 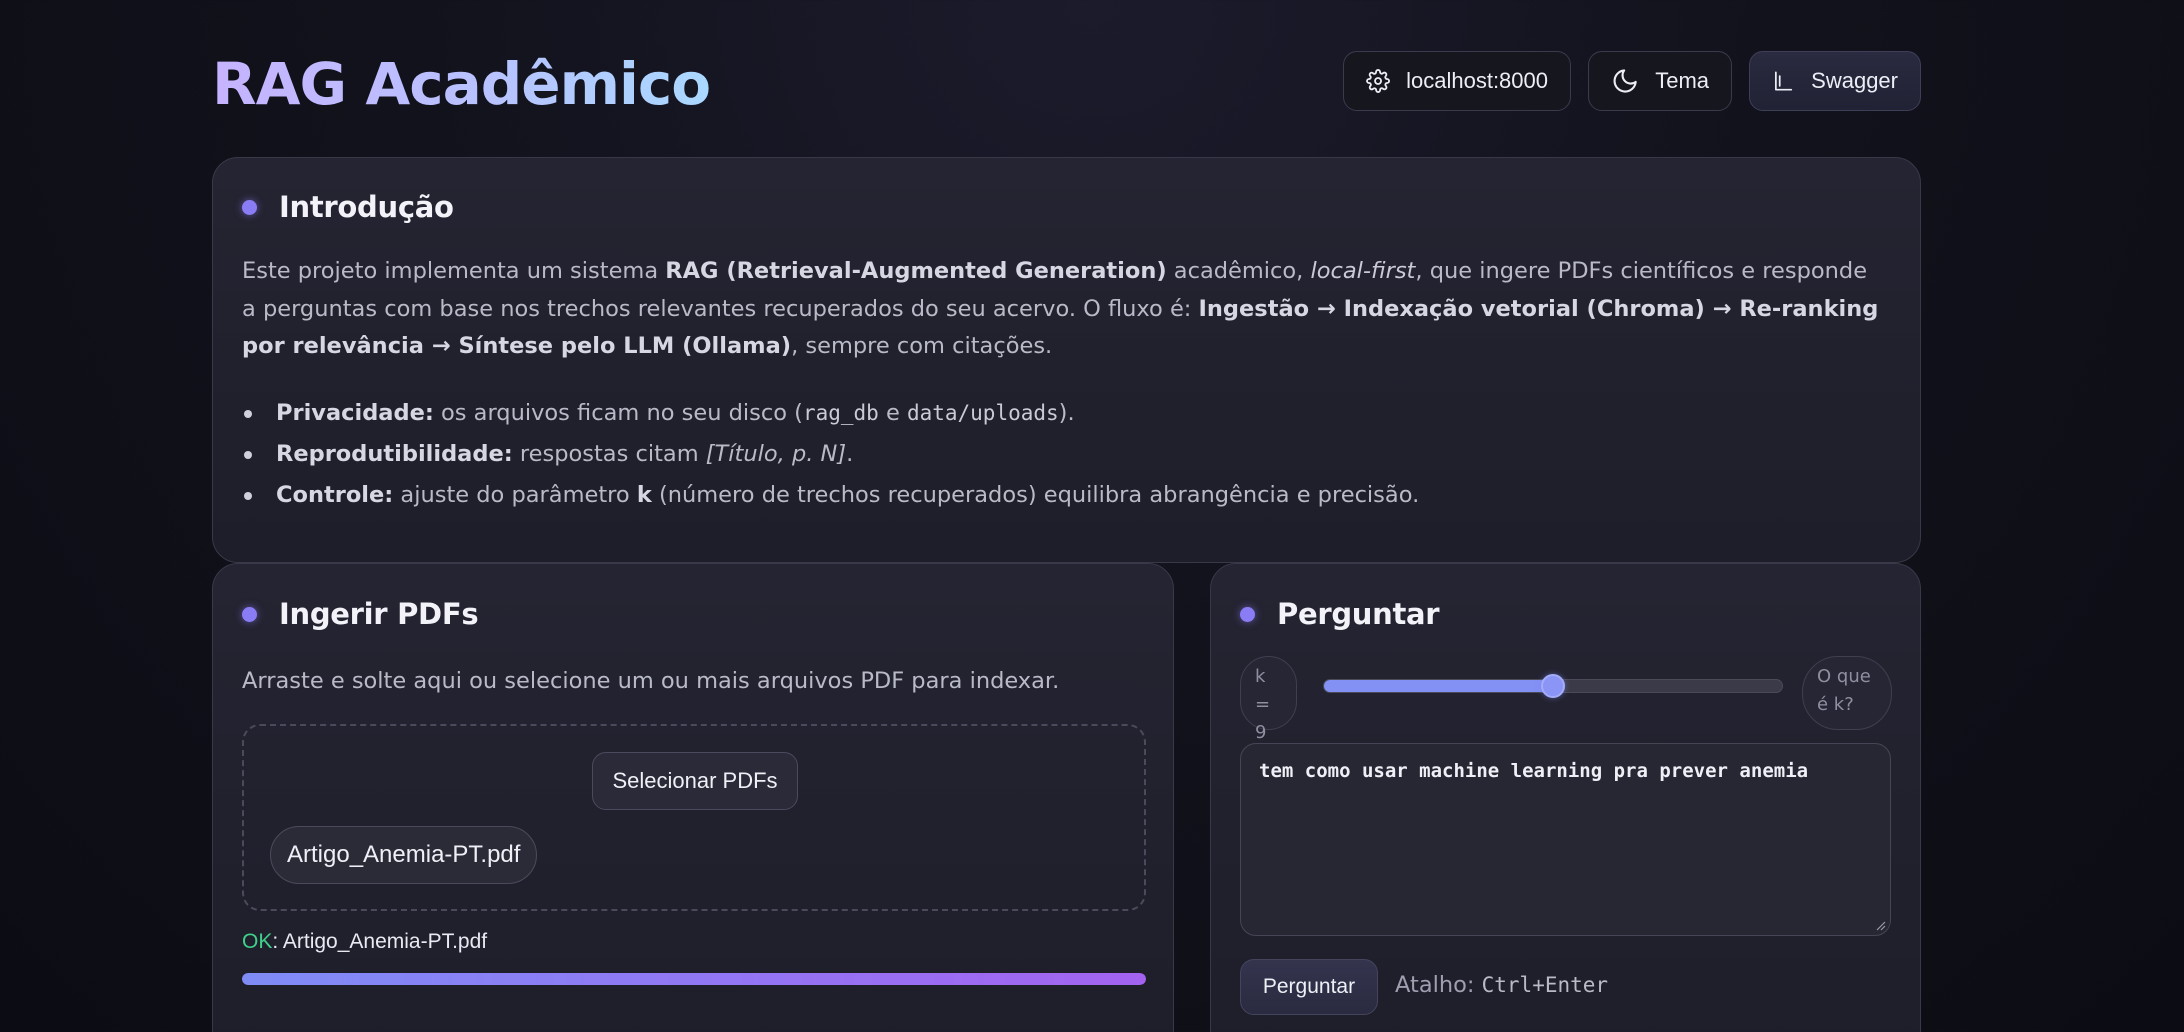 What do you see at coordinates (1309, 987) in the screenshot?
I see `ask-button: Perguntar` at bounding box center [1309, 987].